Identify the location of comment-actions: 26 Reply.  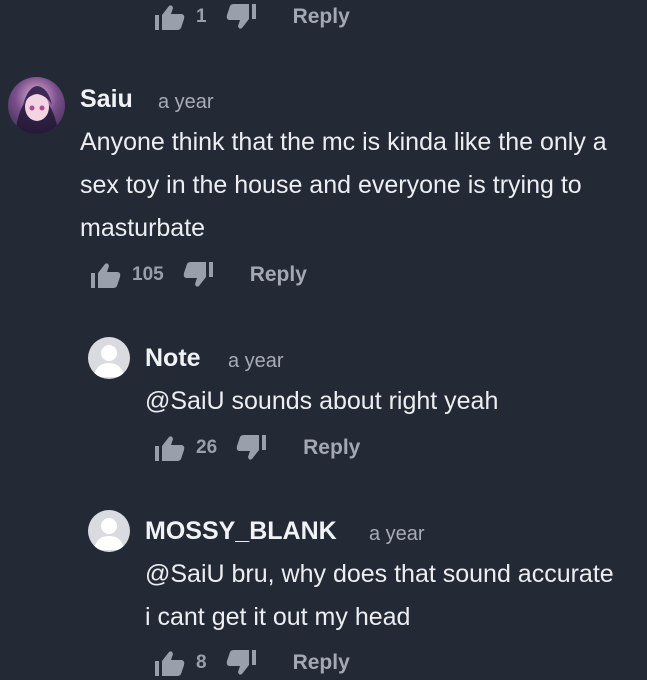
(256, 448).